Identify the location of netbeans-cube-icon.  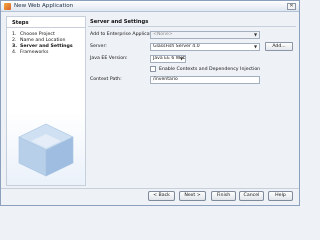
(46, 150).